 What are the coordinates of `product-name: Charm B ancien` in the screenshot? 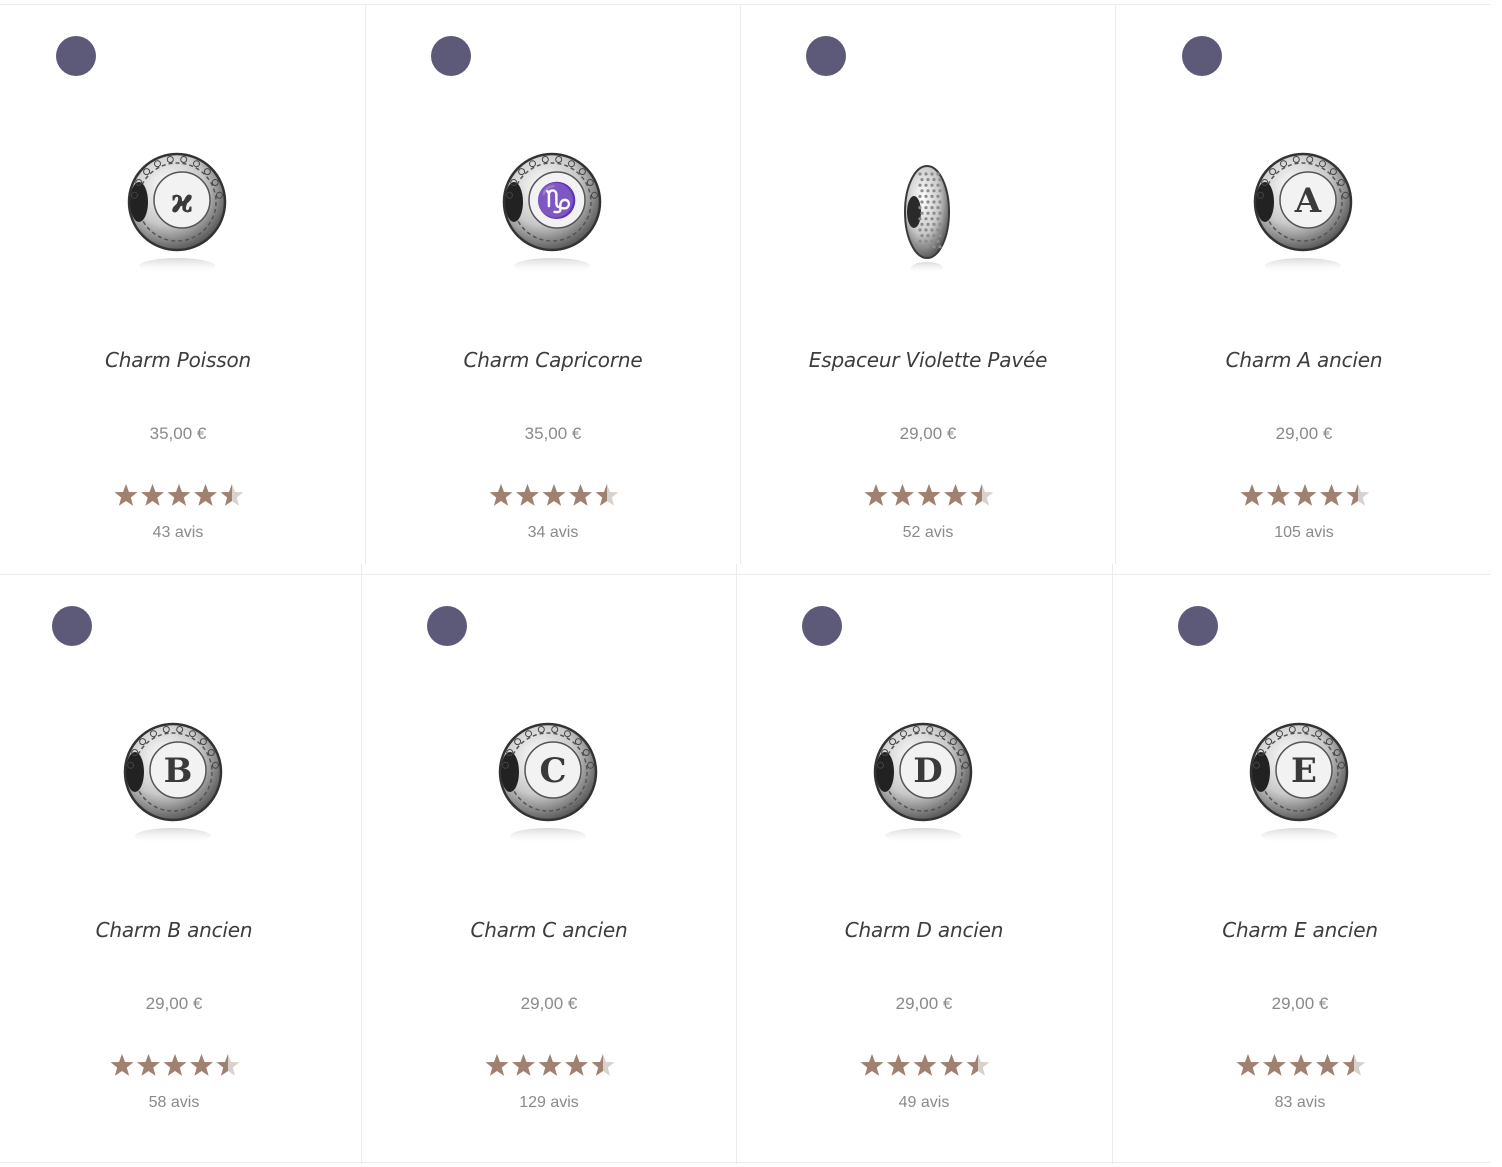 It's located at (176, 930).